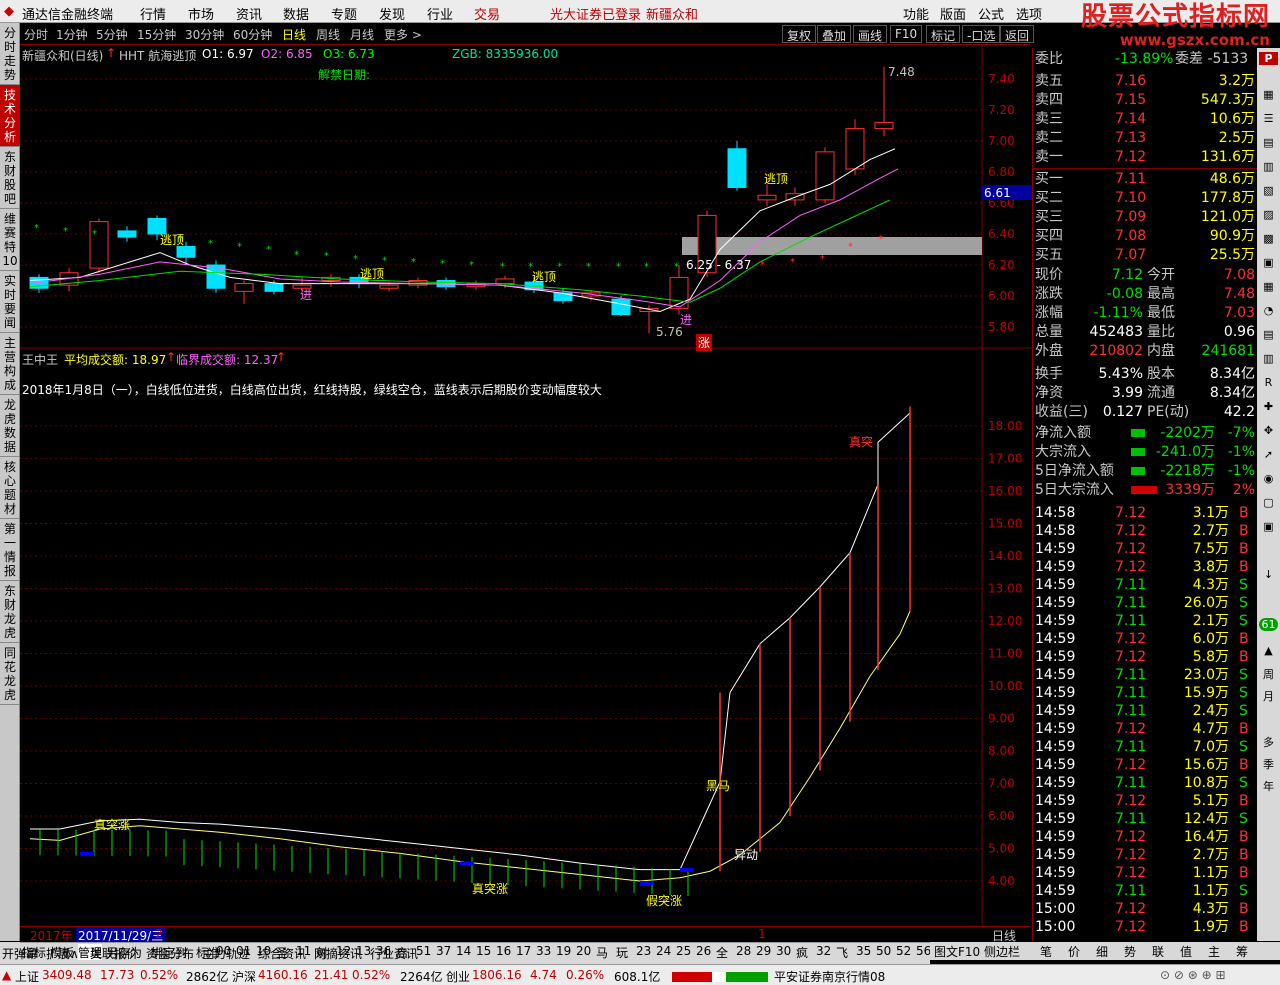  Describe the element at coordinates (244, 976) in the screenshot. I see `hs-label: 沪深` at that location.